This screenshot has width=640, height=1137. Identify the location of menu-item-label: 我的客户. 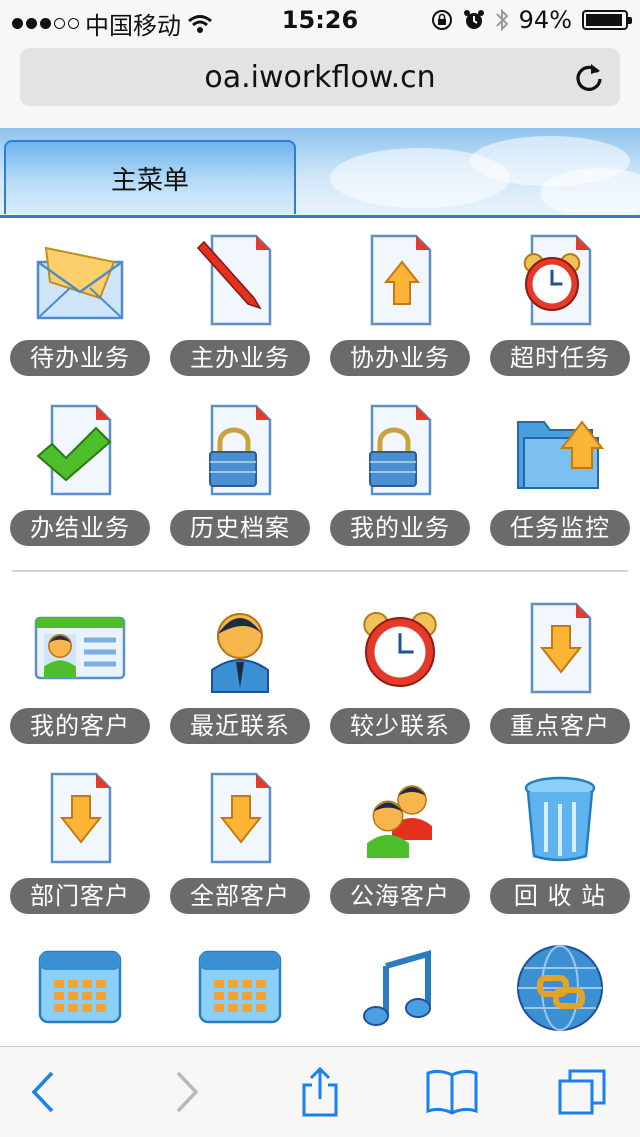
(80, 726).